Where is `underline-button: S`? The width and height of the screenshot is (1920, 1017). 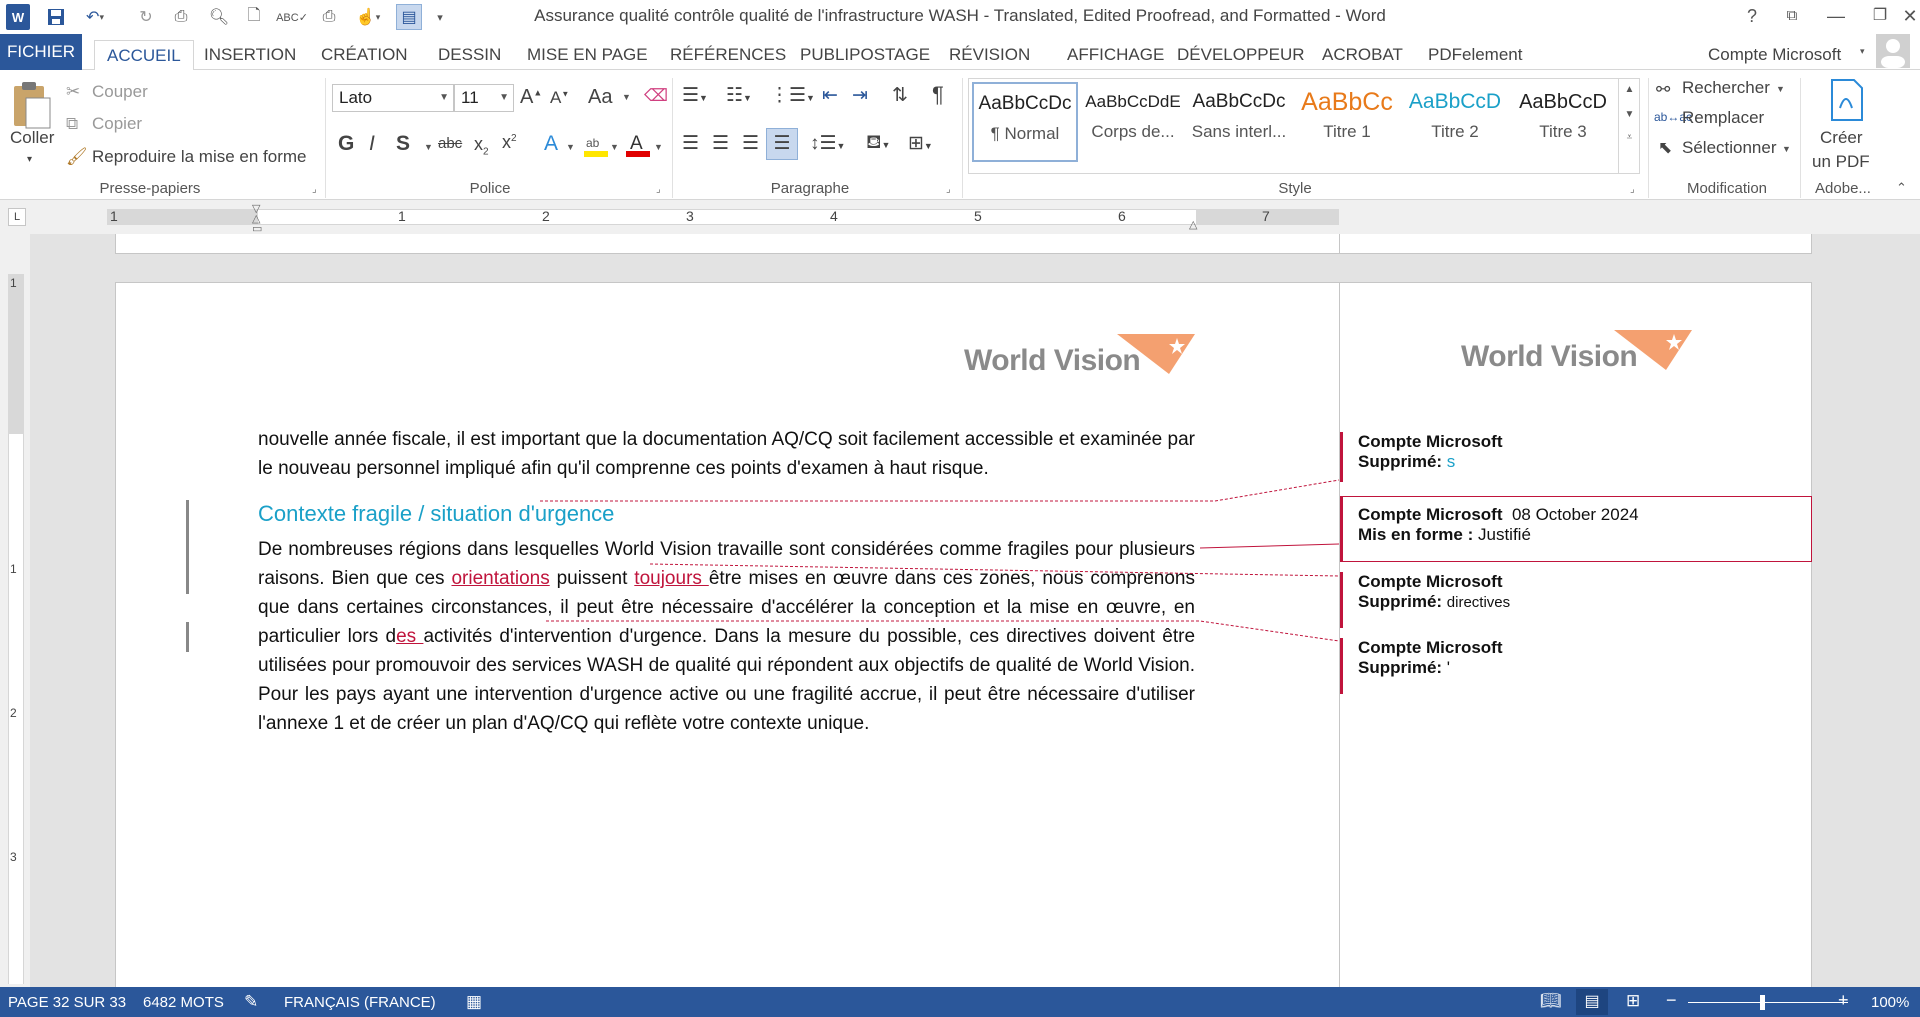 underline-button: S is located at coordinates (403, 144).